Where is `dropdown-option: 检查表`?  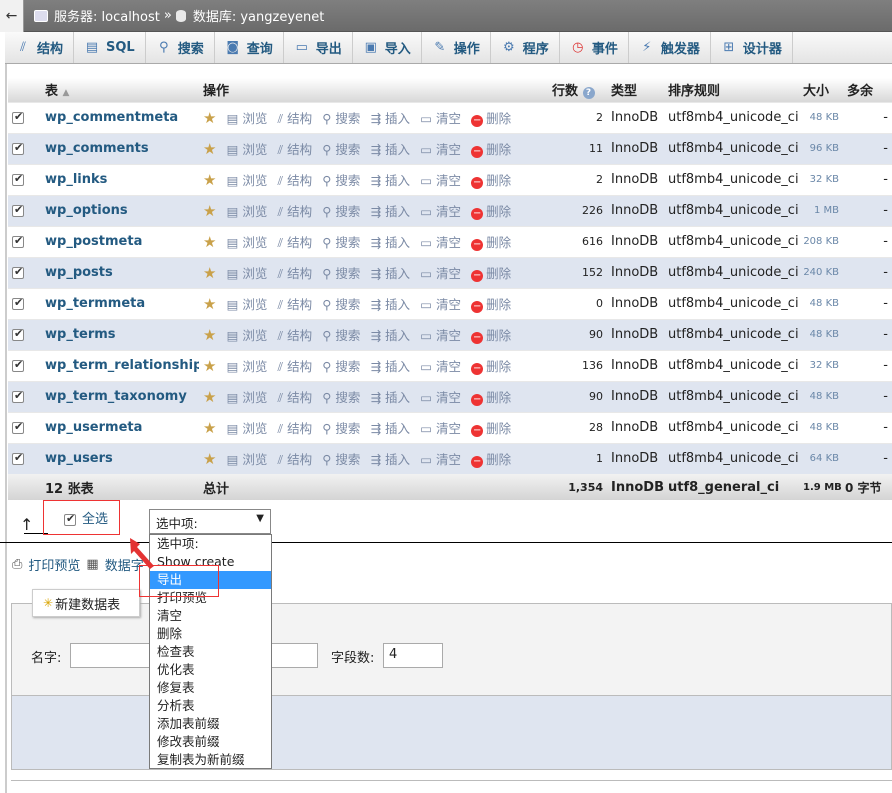 dropdown-option: 检查表 is located at coordinates (210, 652).